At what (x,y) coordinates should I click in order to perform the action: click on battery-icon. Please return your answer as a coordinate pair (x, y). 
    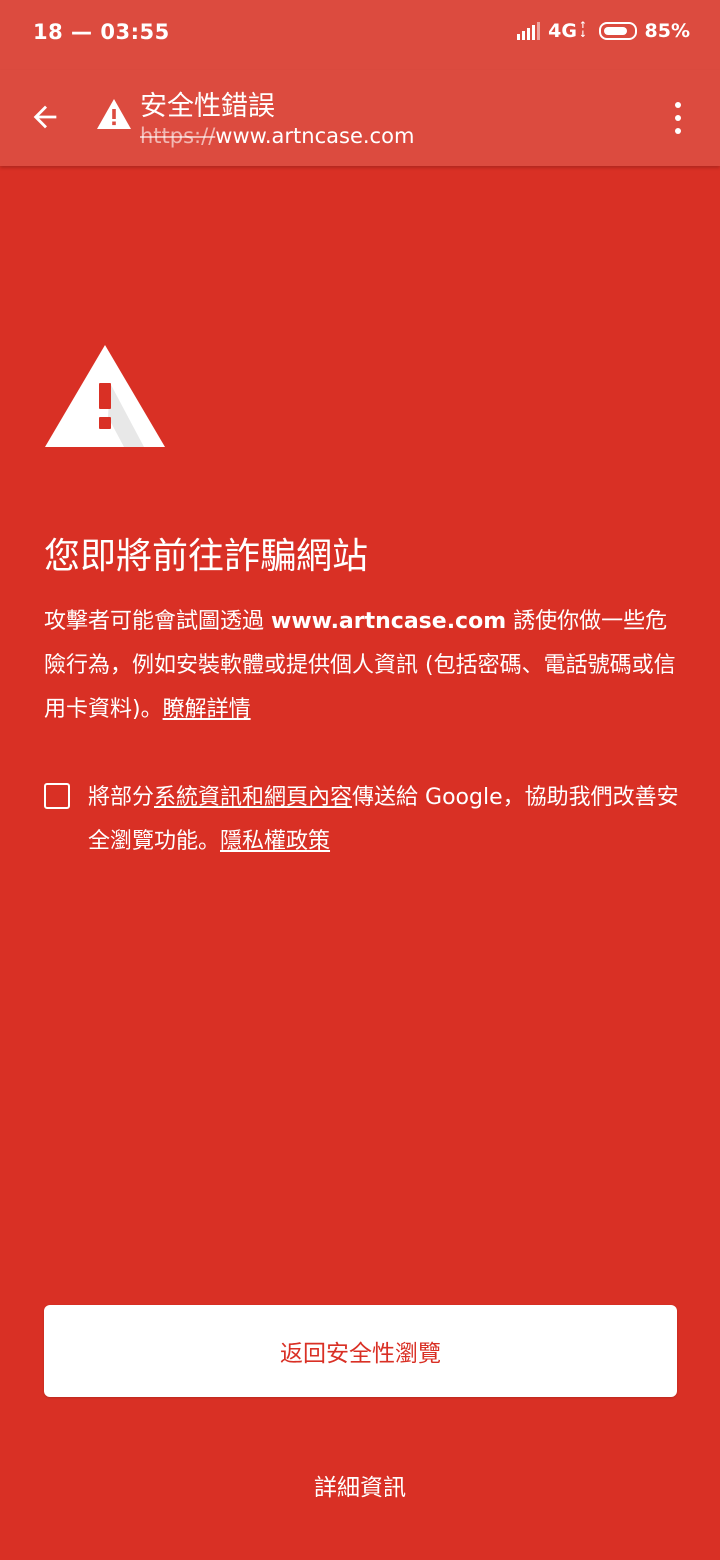
    Looking at the image, I should click on (617, 31).